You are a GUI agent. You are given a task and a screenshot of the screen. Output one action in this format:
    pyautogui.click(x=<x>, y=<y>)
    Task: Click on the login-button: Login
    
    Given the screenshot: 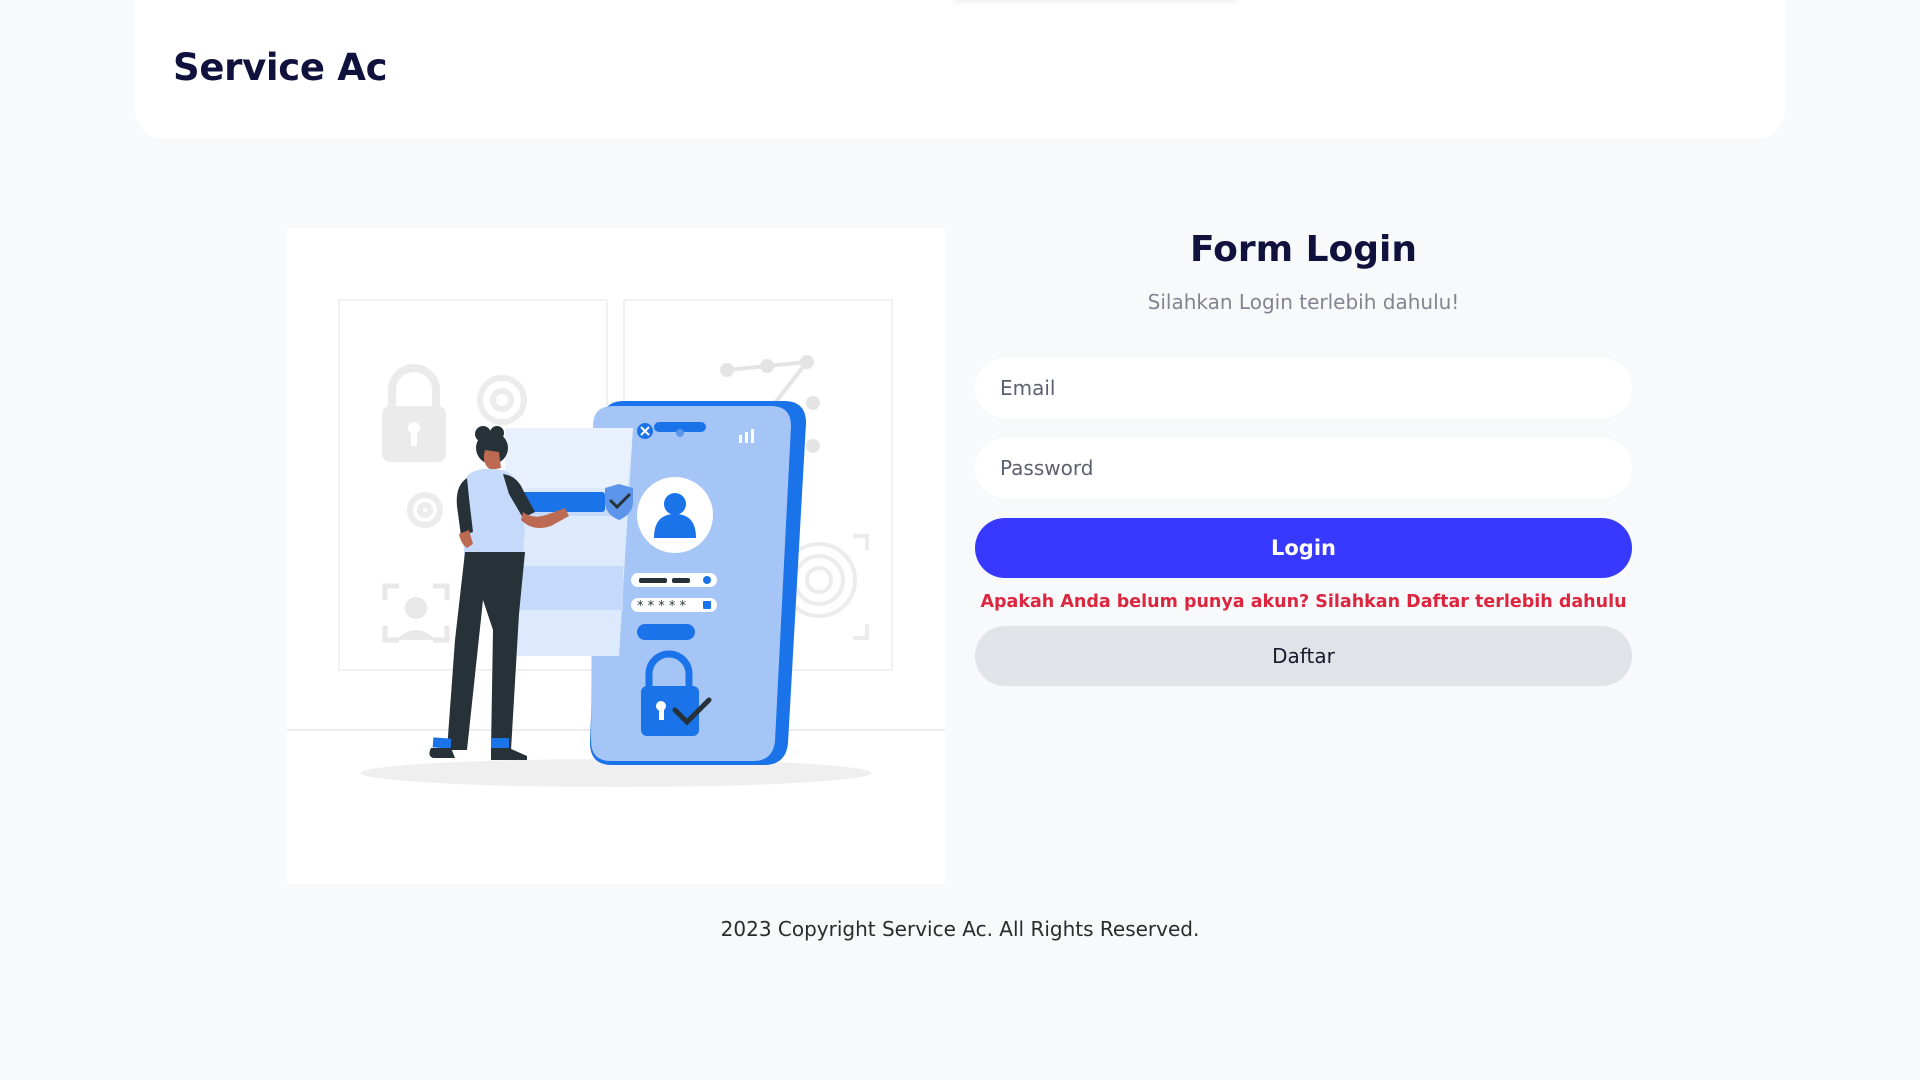 What is the action you would take?
    pyautogui.click(x=1303, y=548)
    